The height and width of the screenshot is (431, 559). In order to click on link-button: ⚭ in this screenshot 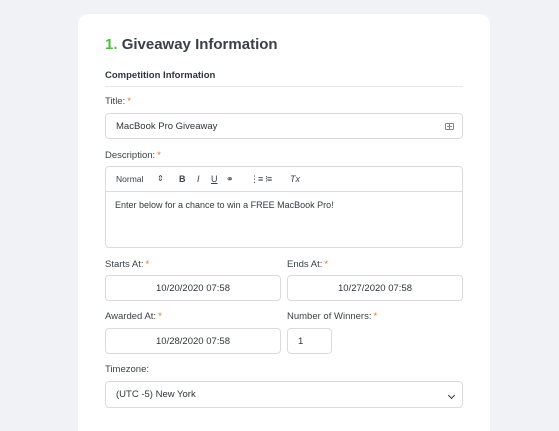, I will do `click(230, 179)`.